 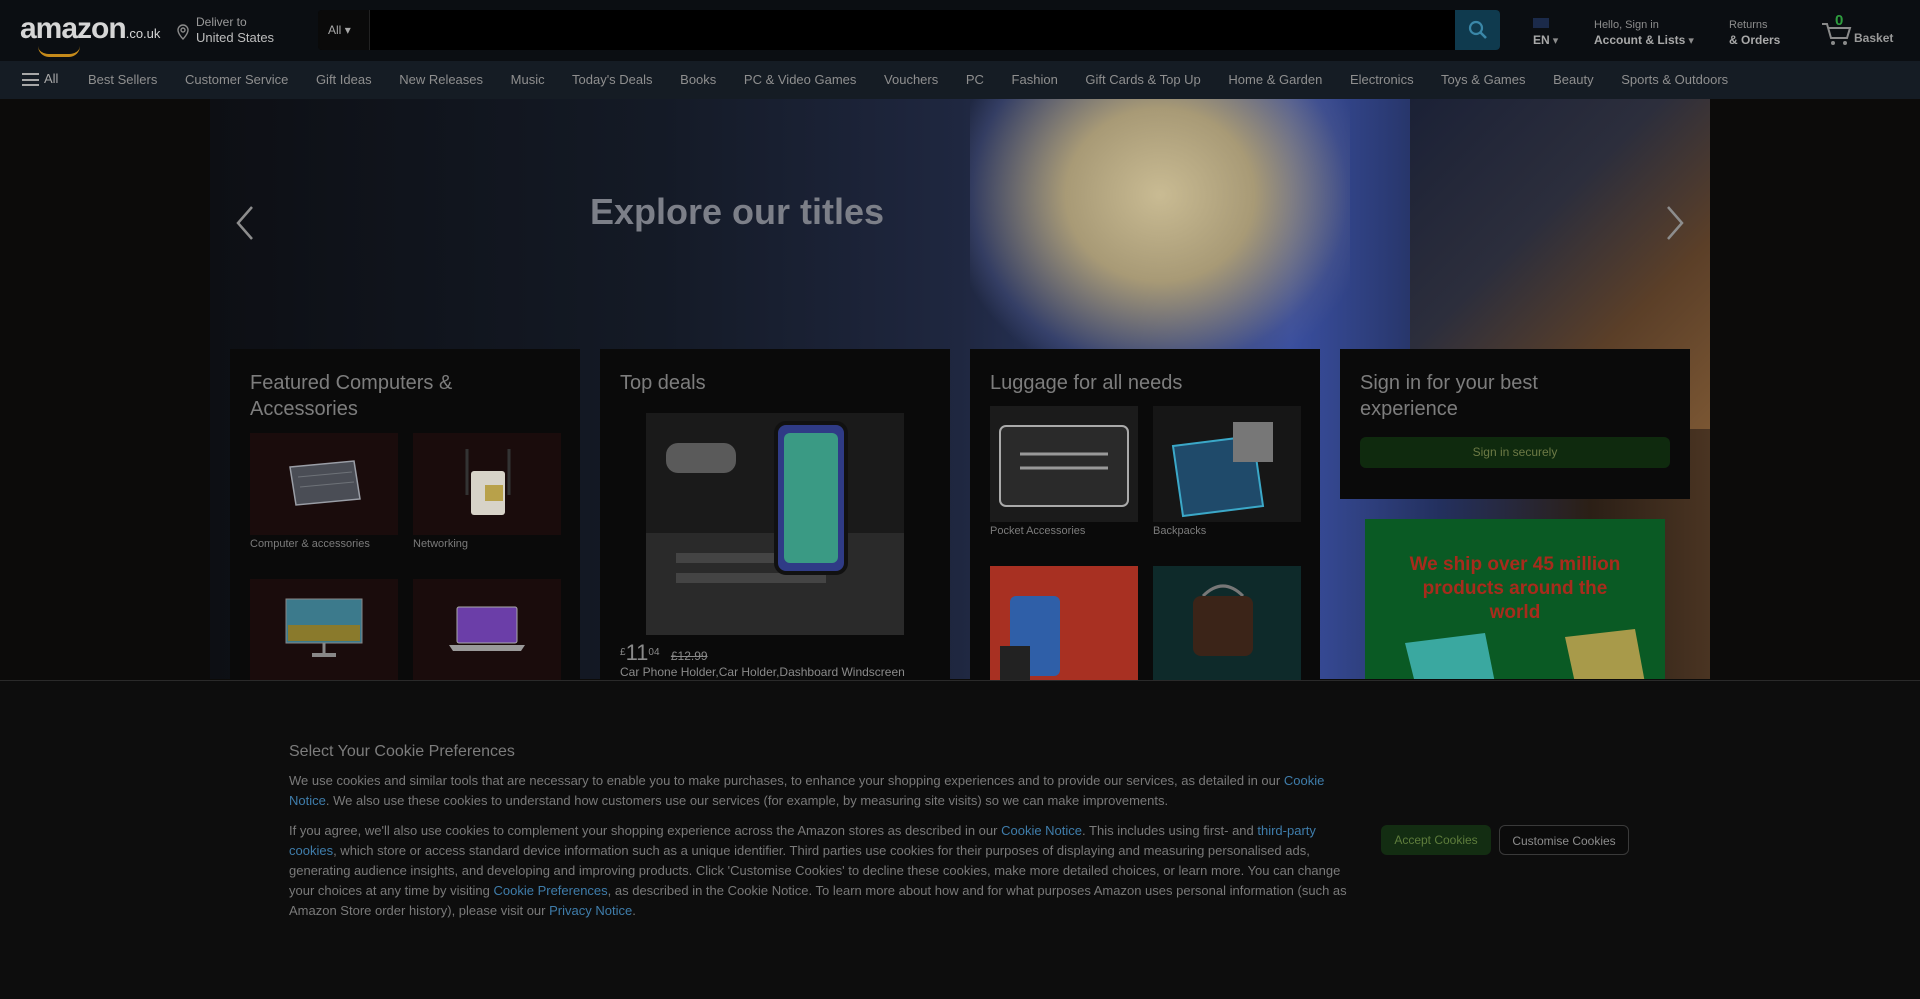 I want to click on privacy-notice-link: Privacy Notice, so click(x=590, y=910).